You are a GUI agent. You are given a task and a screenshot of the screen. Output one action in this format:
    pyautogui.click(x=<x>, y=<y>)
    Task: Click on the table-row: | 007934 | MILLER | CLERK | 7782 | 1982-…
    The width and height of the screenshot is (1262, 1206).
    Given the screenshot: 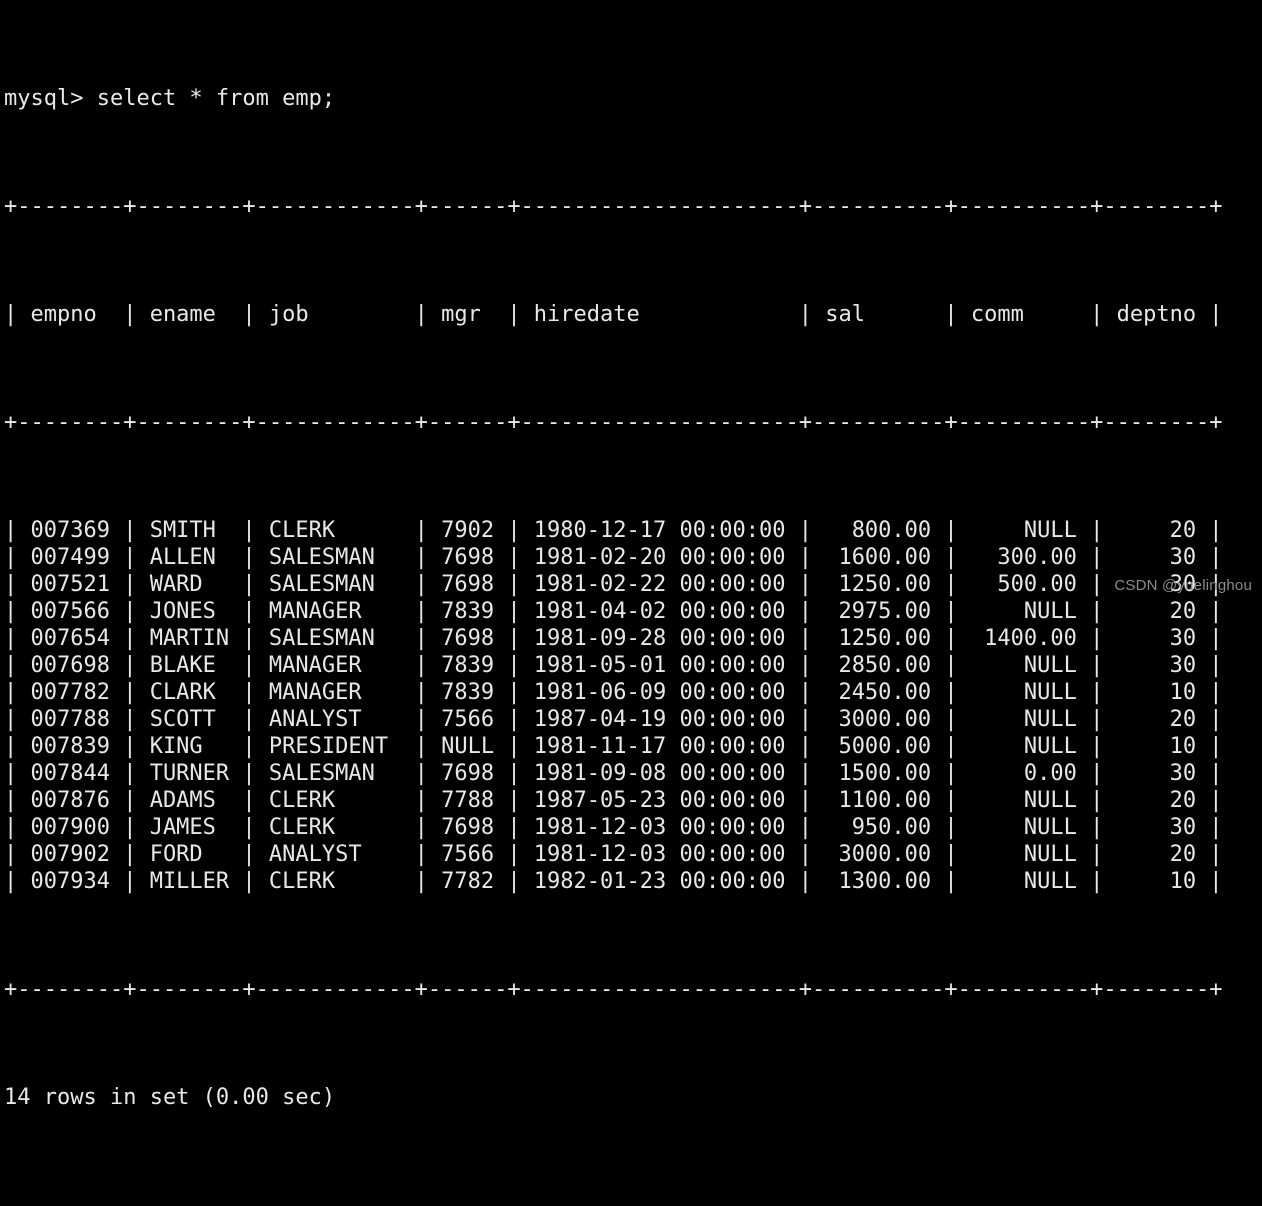 What is the action you would take?
    pyautogui.click(x=613, y=881)
    